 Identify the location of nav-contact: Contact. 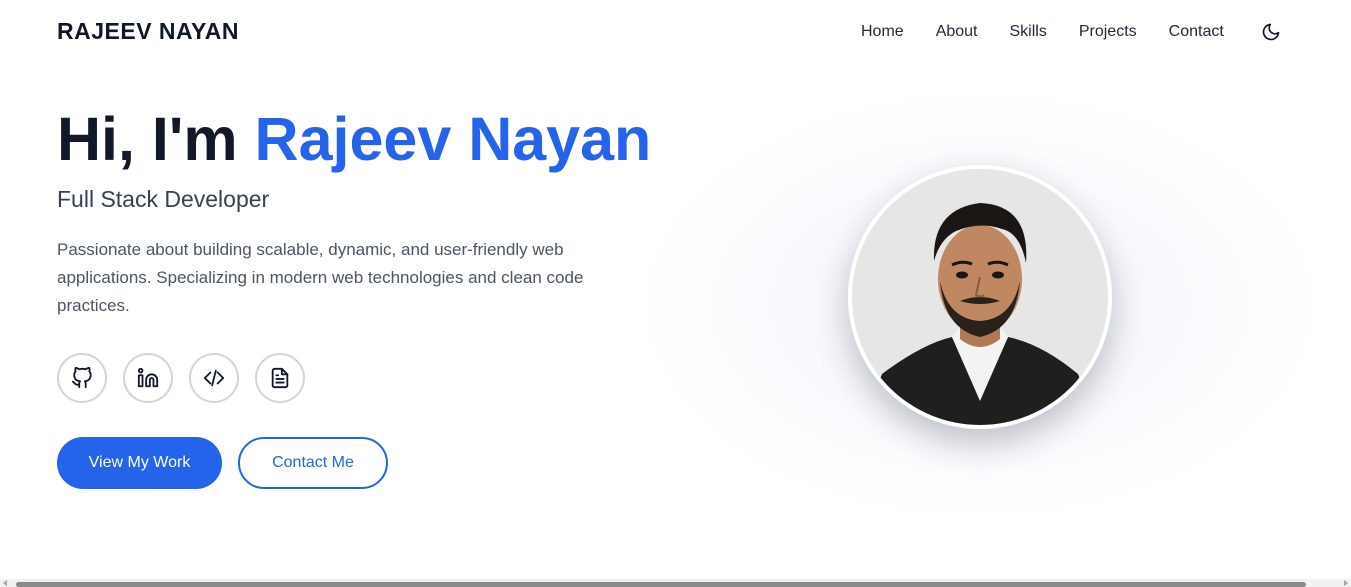
(1196, 32).